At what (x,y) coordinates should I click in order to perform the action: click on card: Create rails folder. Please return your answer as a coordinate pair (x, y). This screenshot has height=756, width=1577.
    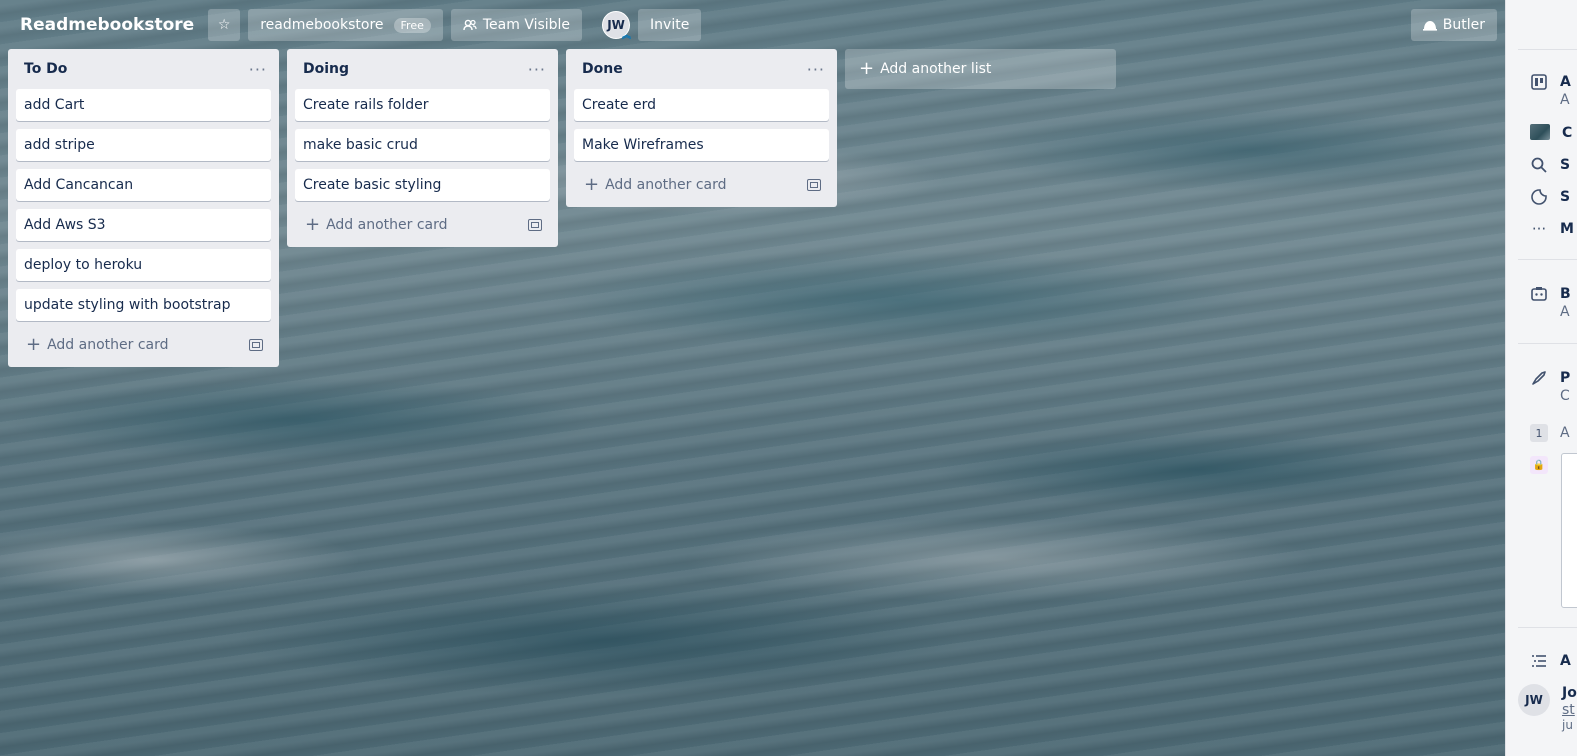
    Looking at the image, I should click on (422, 105).